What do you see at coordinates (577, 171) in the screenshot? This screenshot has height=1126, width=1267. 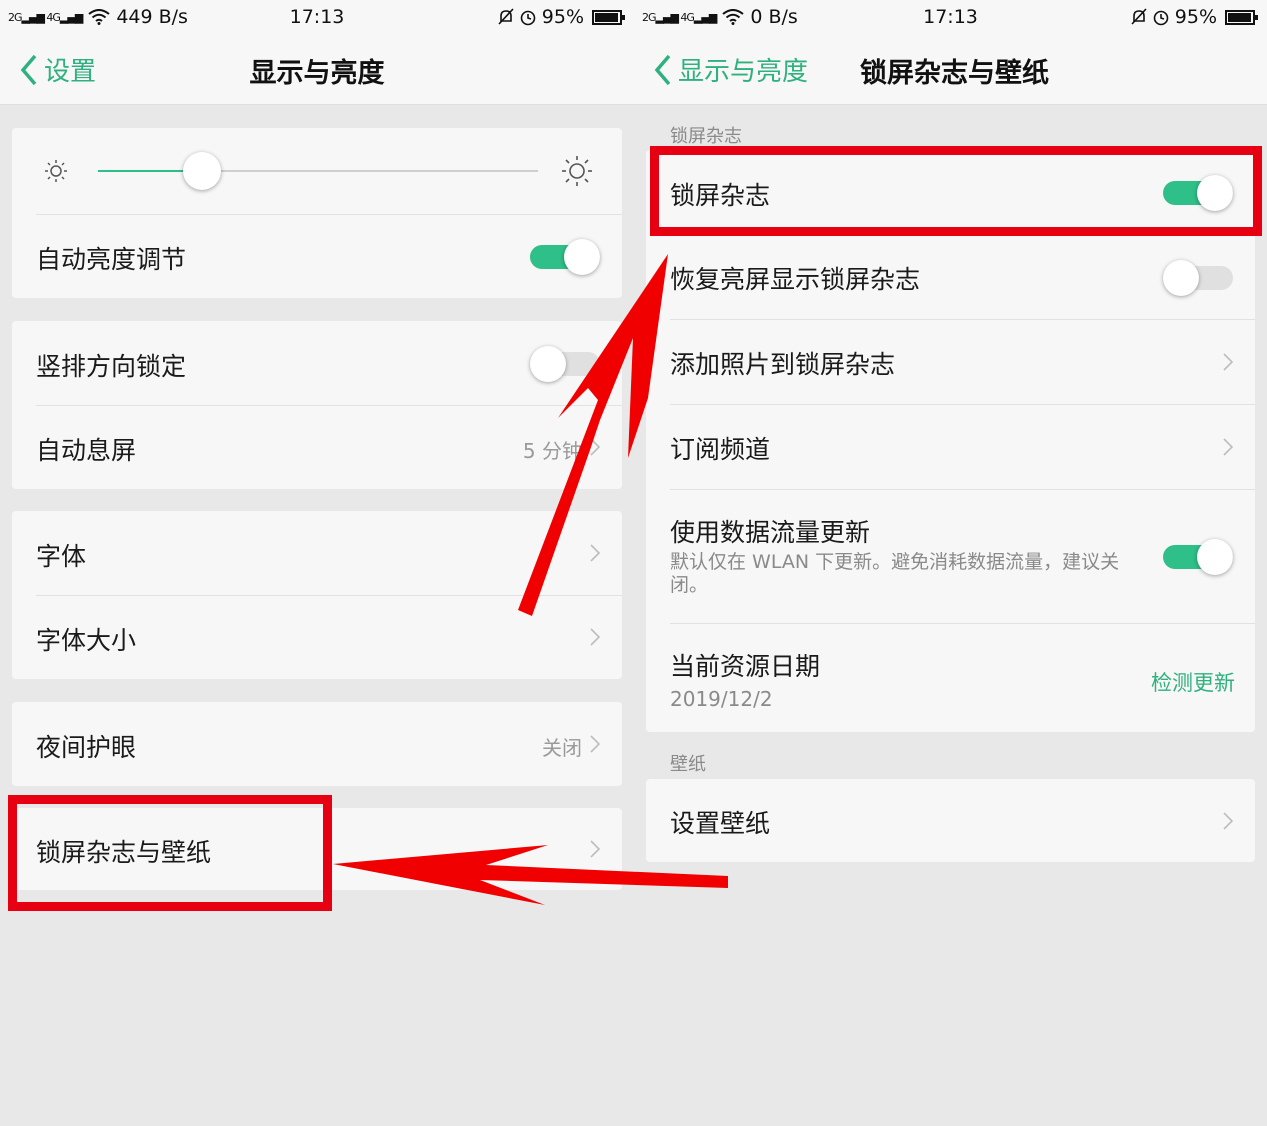 I see `brightness-high-icon` at bounding box center [577, 171].